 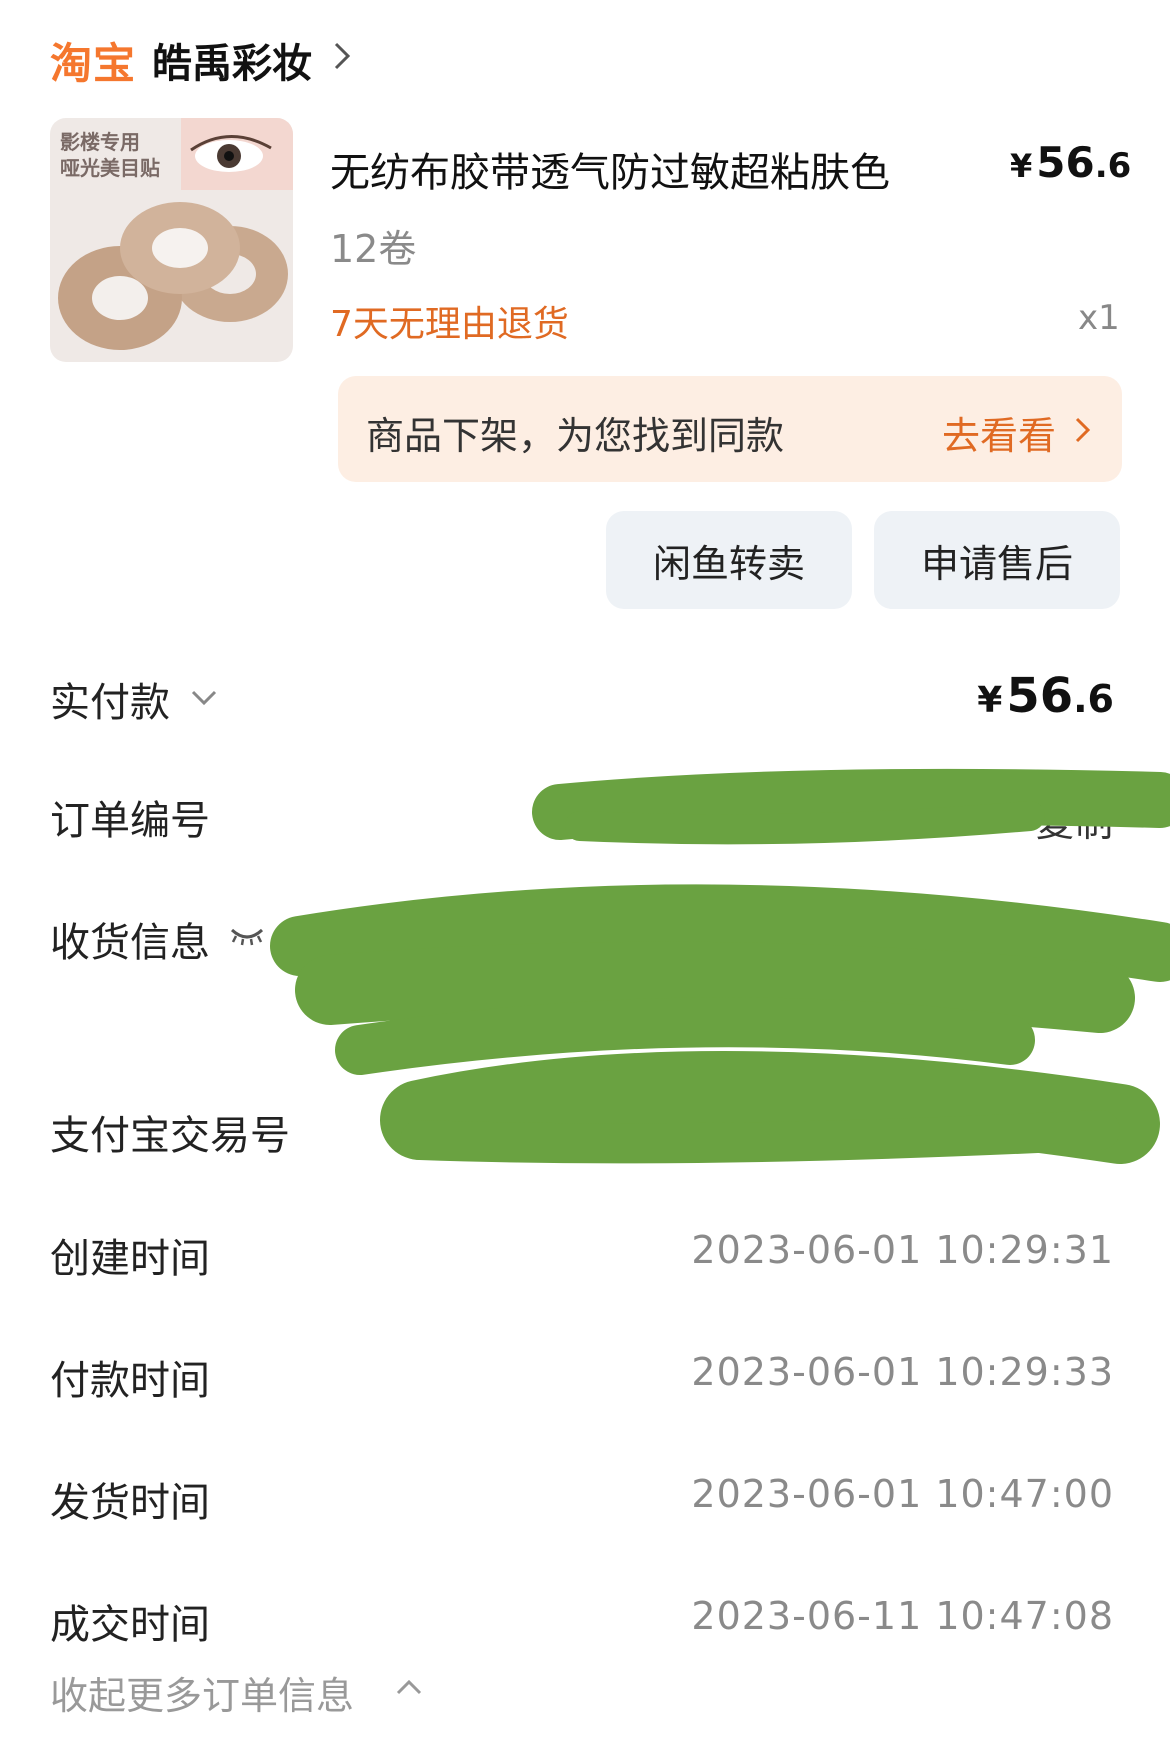 I want to click on copy-button: 复制, so click(x=1075, y=819).